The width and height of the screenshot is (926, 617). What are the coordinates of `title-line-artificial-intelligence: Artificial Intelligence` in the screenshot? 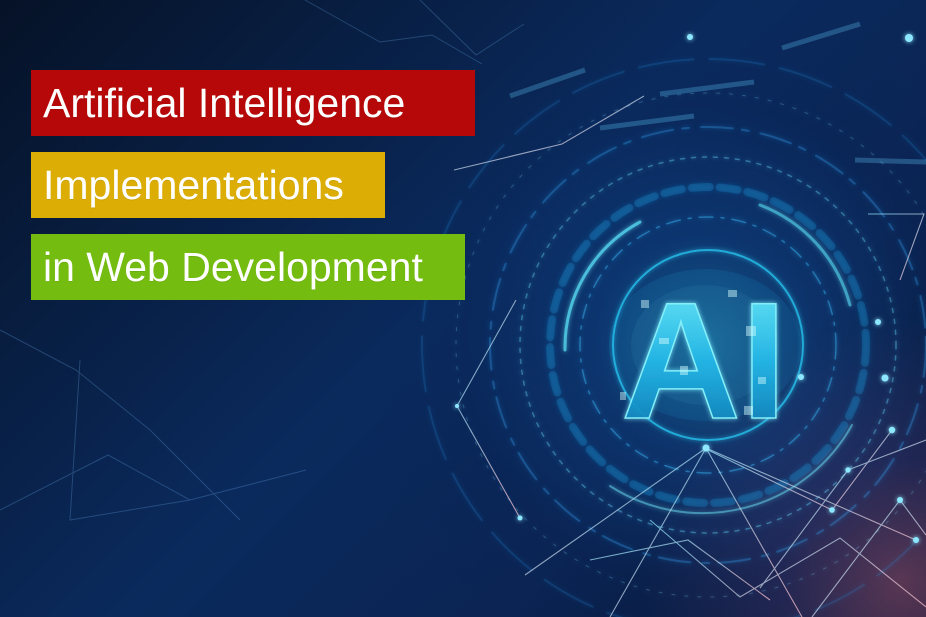 It's located at (253, 103).